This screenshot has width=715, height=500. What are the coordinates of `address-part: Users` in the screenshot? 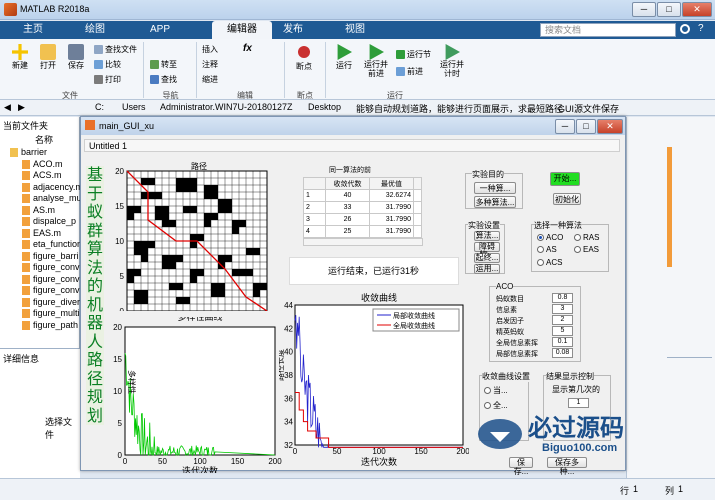 It's located at (134, 107).